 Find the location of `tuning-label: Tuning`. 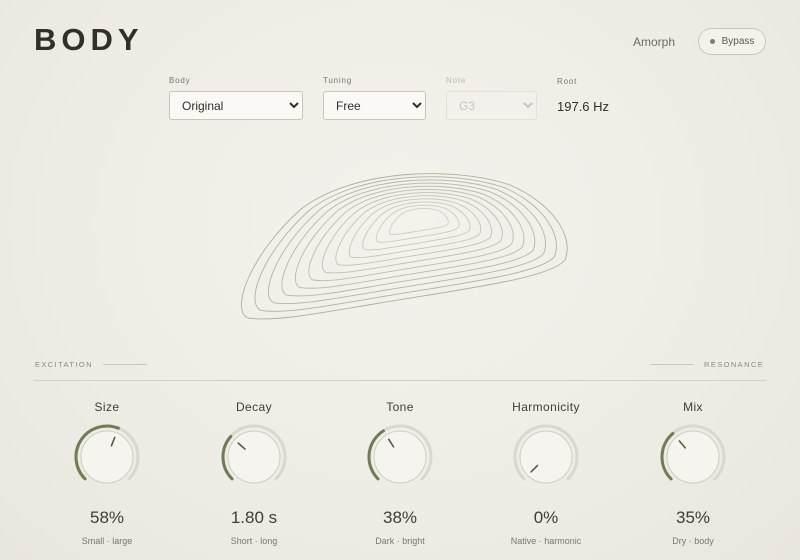

tuning-label: Tuning is located at coordinates (337, 80).